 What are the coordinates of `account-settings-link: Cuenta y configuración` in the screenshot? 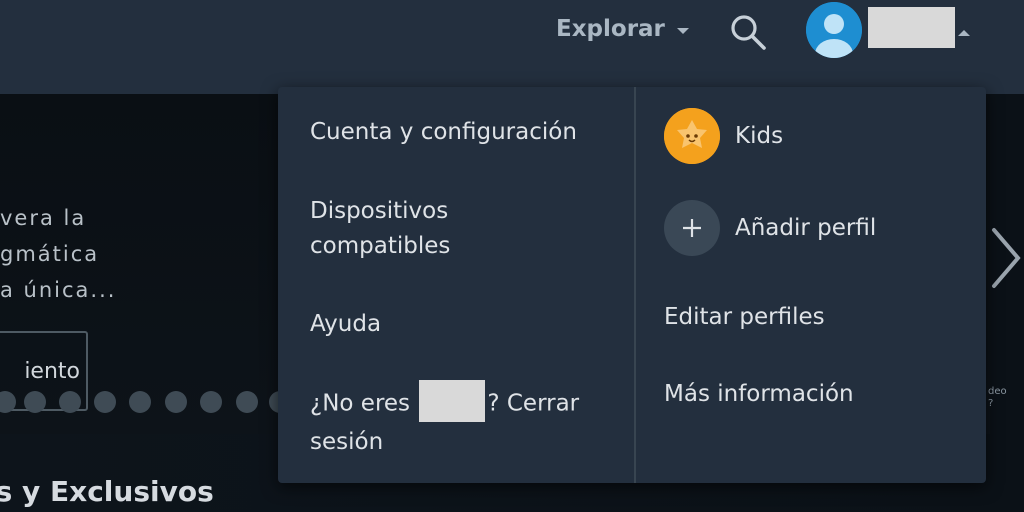 It's located at (443, 132).